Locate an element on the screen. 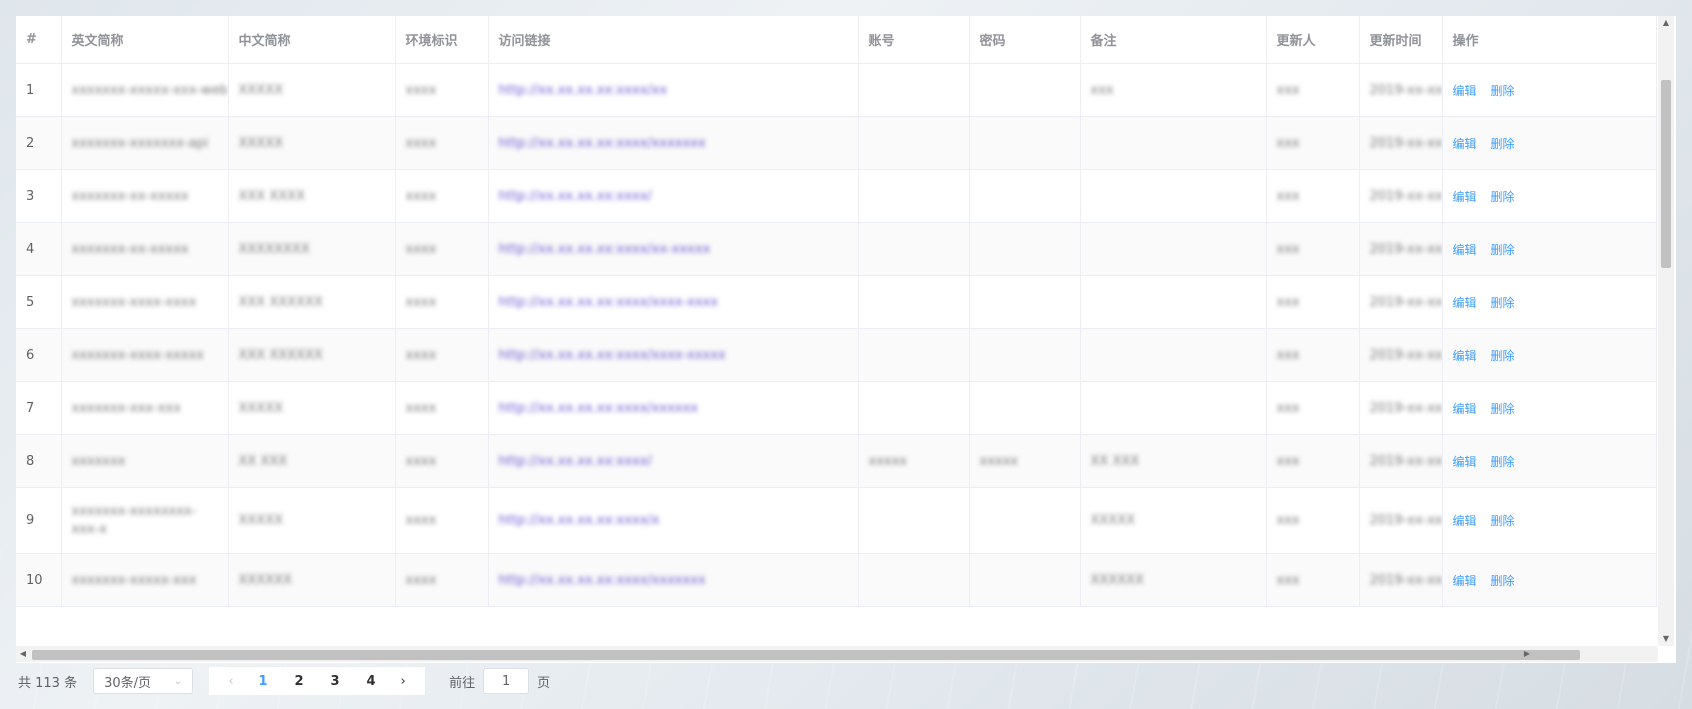 The image size is (1692, 709). cell-no-text: 6 is located at coordinates (30, 355).